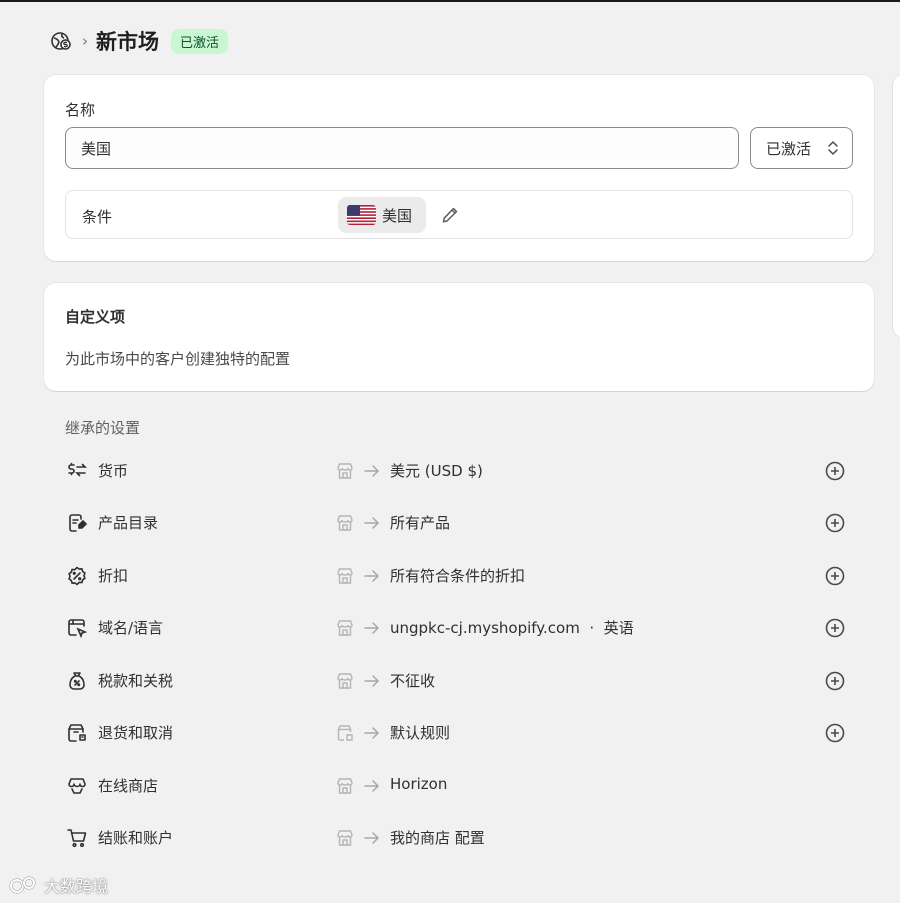  What do you see at coordinates (76, 886) in the screenshot?
I see `watermark-text: 大数跨境` at bounding box center [76, 886].